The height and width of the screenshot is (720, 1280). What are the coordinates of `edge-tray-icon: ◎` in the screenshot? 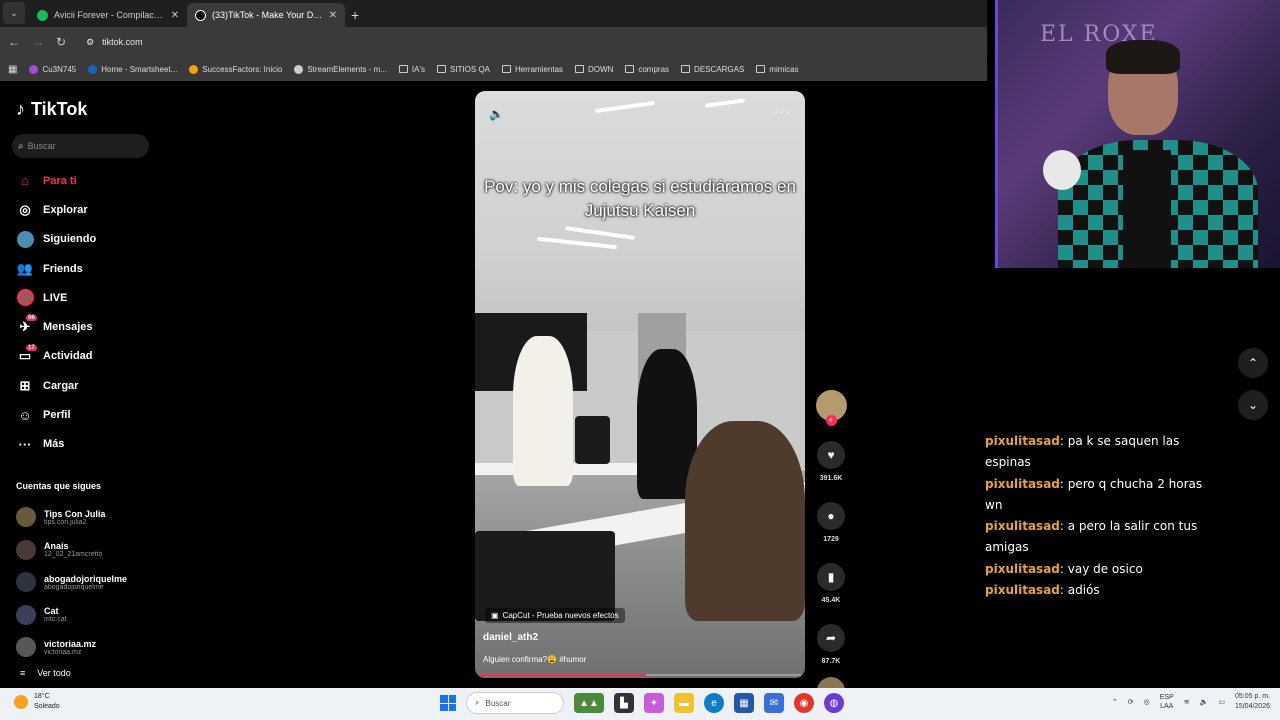 It's located at (1147, 702).